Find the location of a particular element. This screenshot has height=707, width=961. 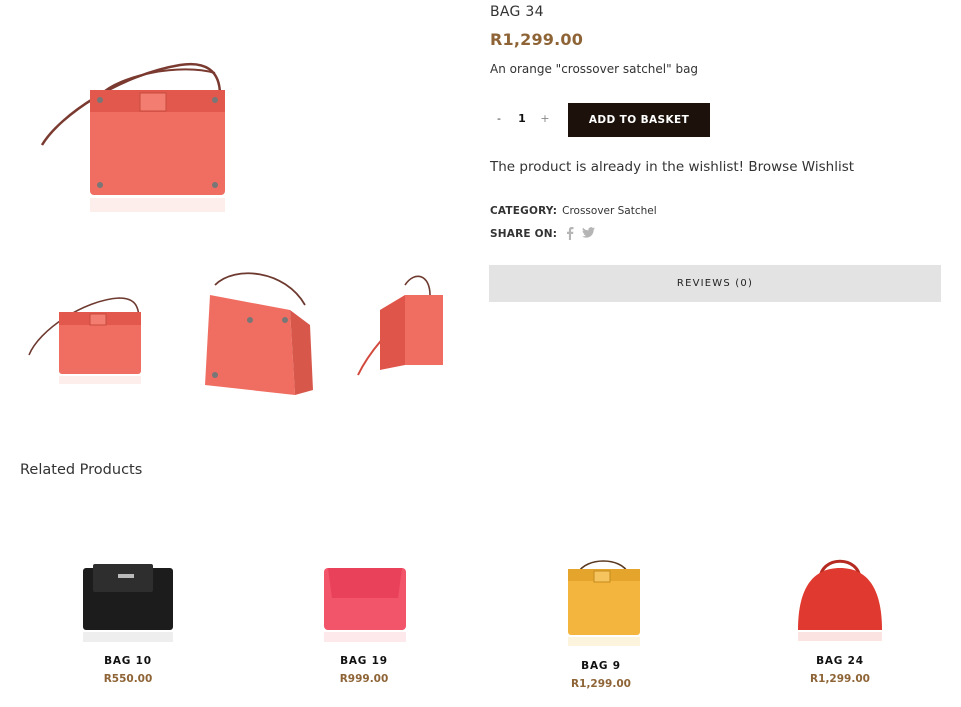

related-products-heading: Related Products is located at coordinates (81, 470).